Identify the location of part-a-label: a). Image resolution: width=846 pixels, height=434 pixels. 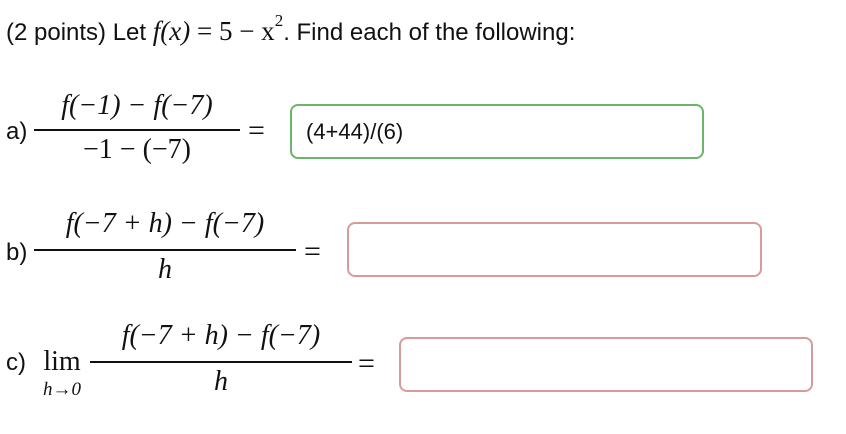
(17, 131).